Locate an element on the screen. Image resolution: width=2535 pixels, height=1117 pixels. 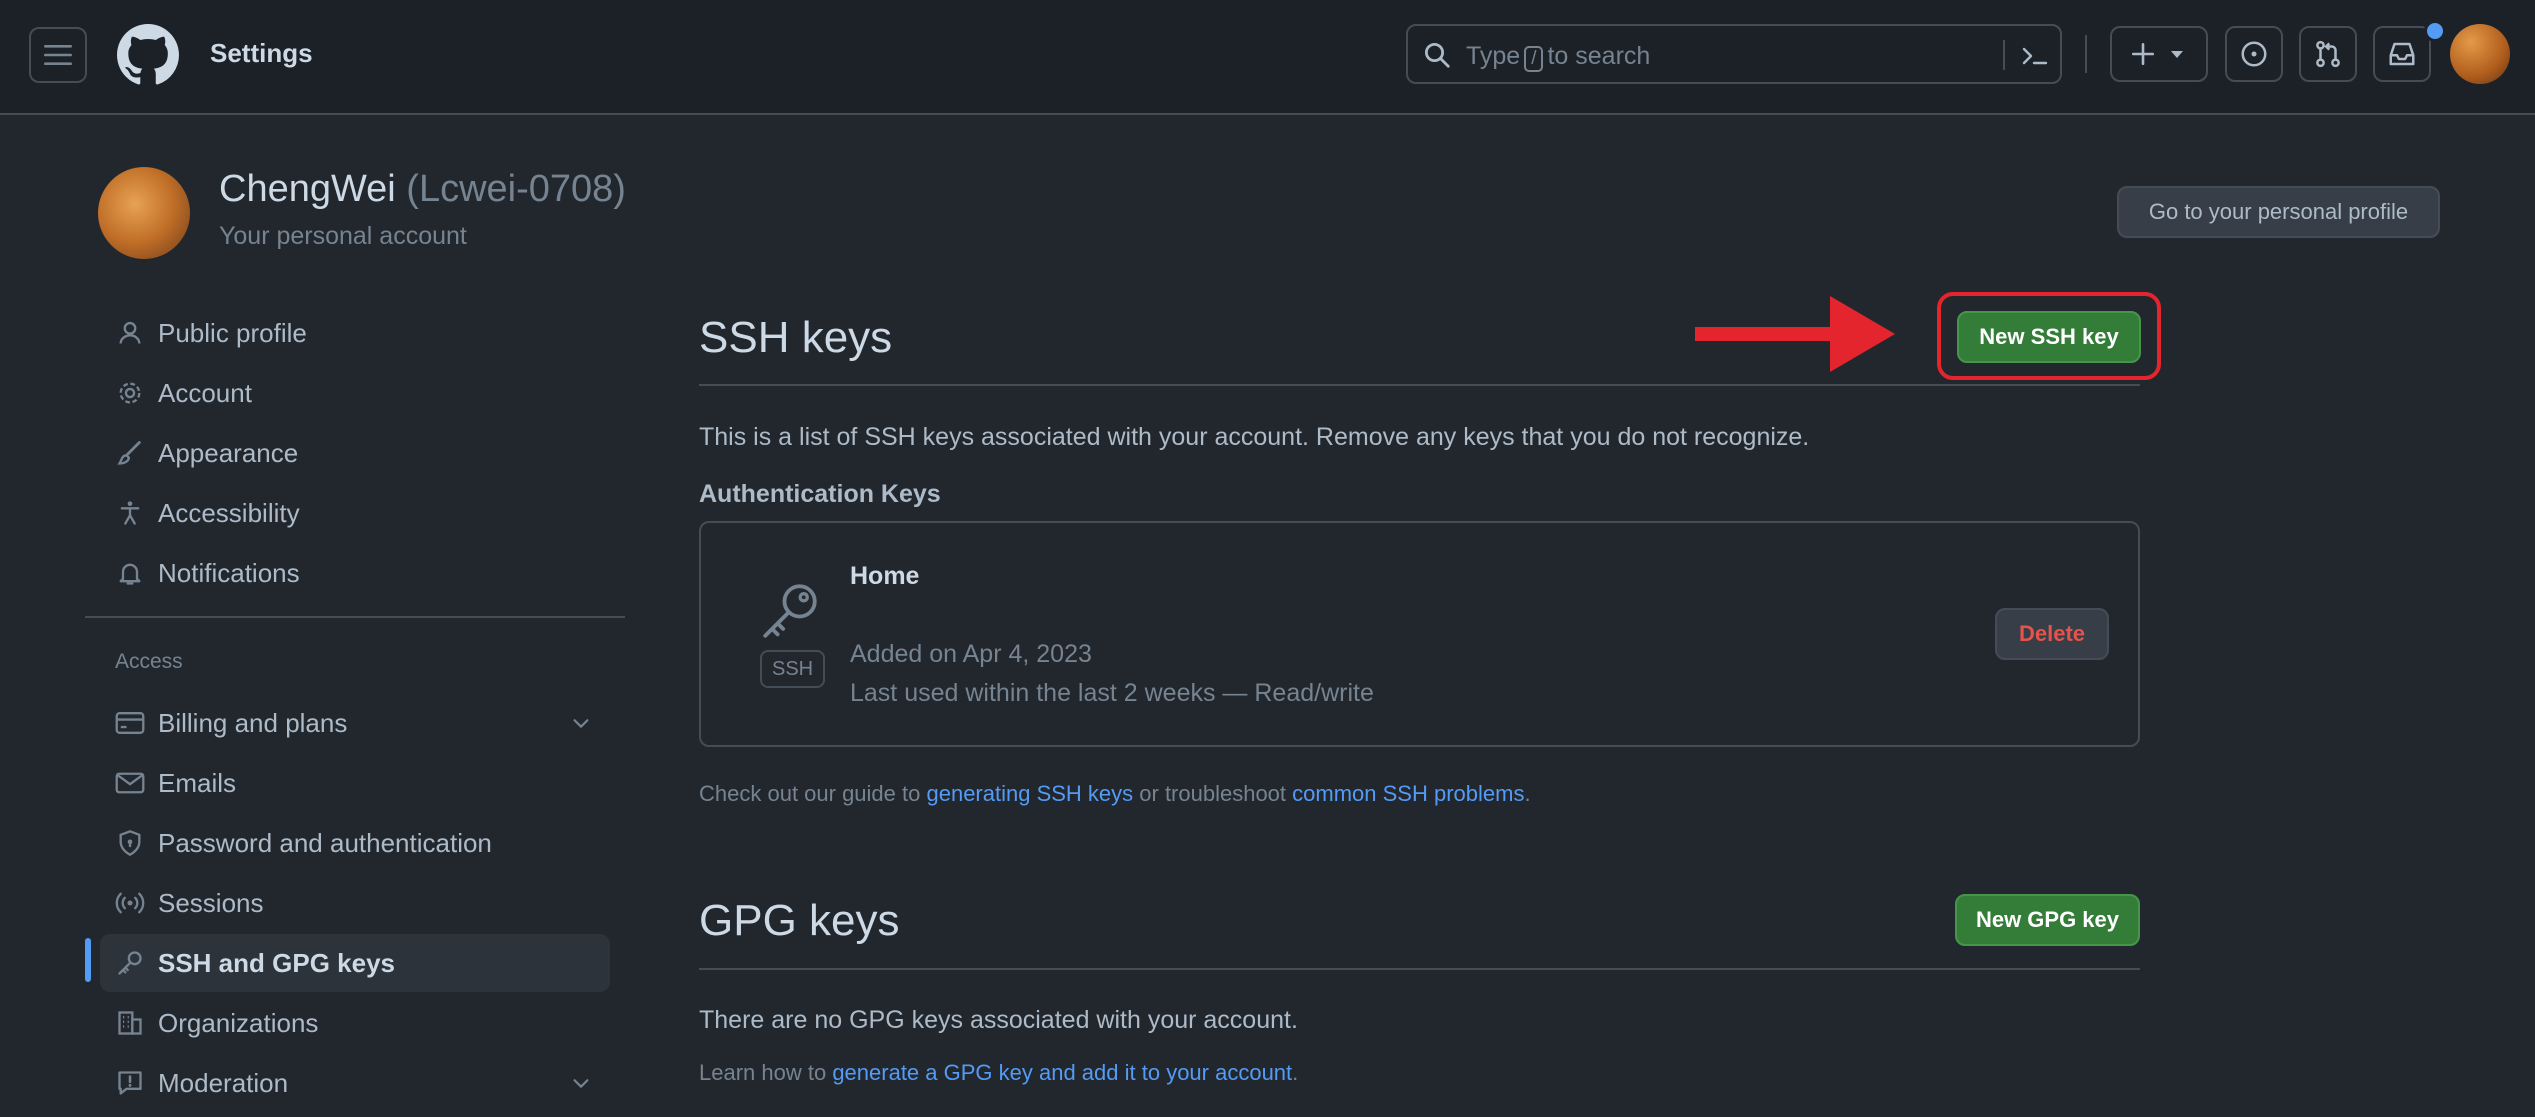
gear-icon is located at coordinates (130, 393).